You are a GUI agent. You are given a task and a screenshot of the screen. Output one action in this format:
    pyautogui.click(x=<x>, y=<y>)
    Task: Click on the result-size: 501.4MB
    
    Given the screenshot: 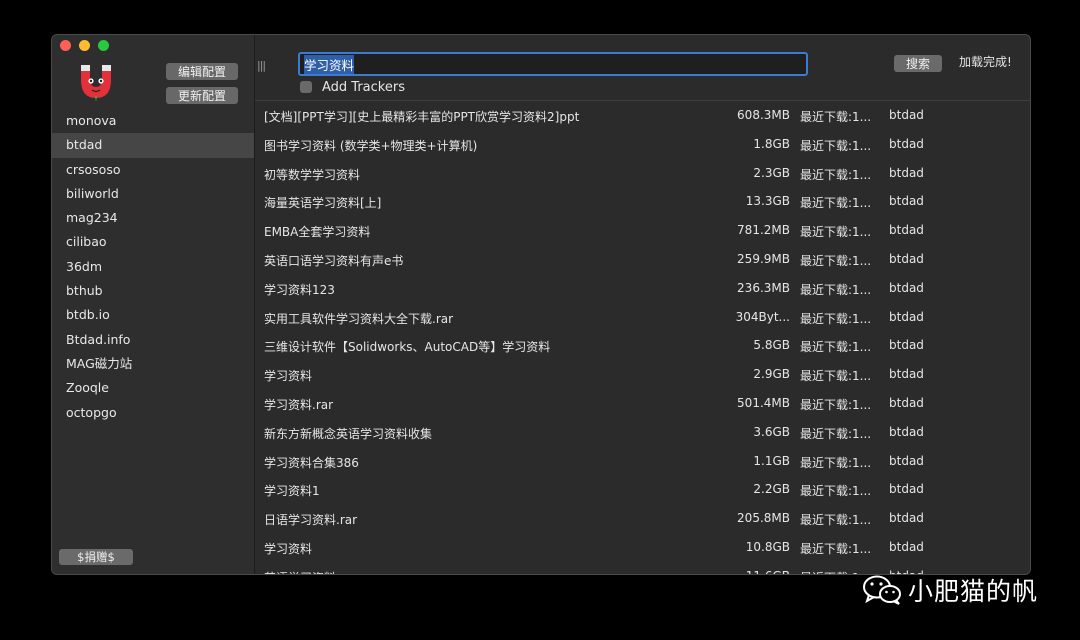 What is the action you would take?
    pyautogui.click(x=763, y=402)
    